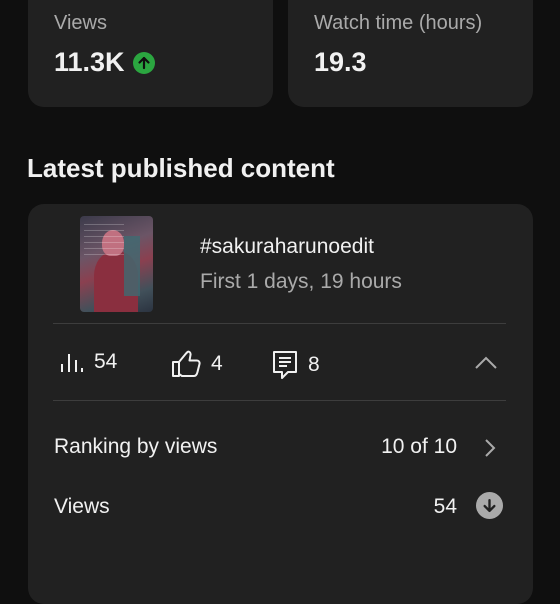 This screenshot has height=604, width=560. I want to click on comment-icon, so click(285, 365).